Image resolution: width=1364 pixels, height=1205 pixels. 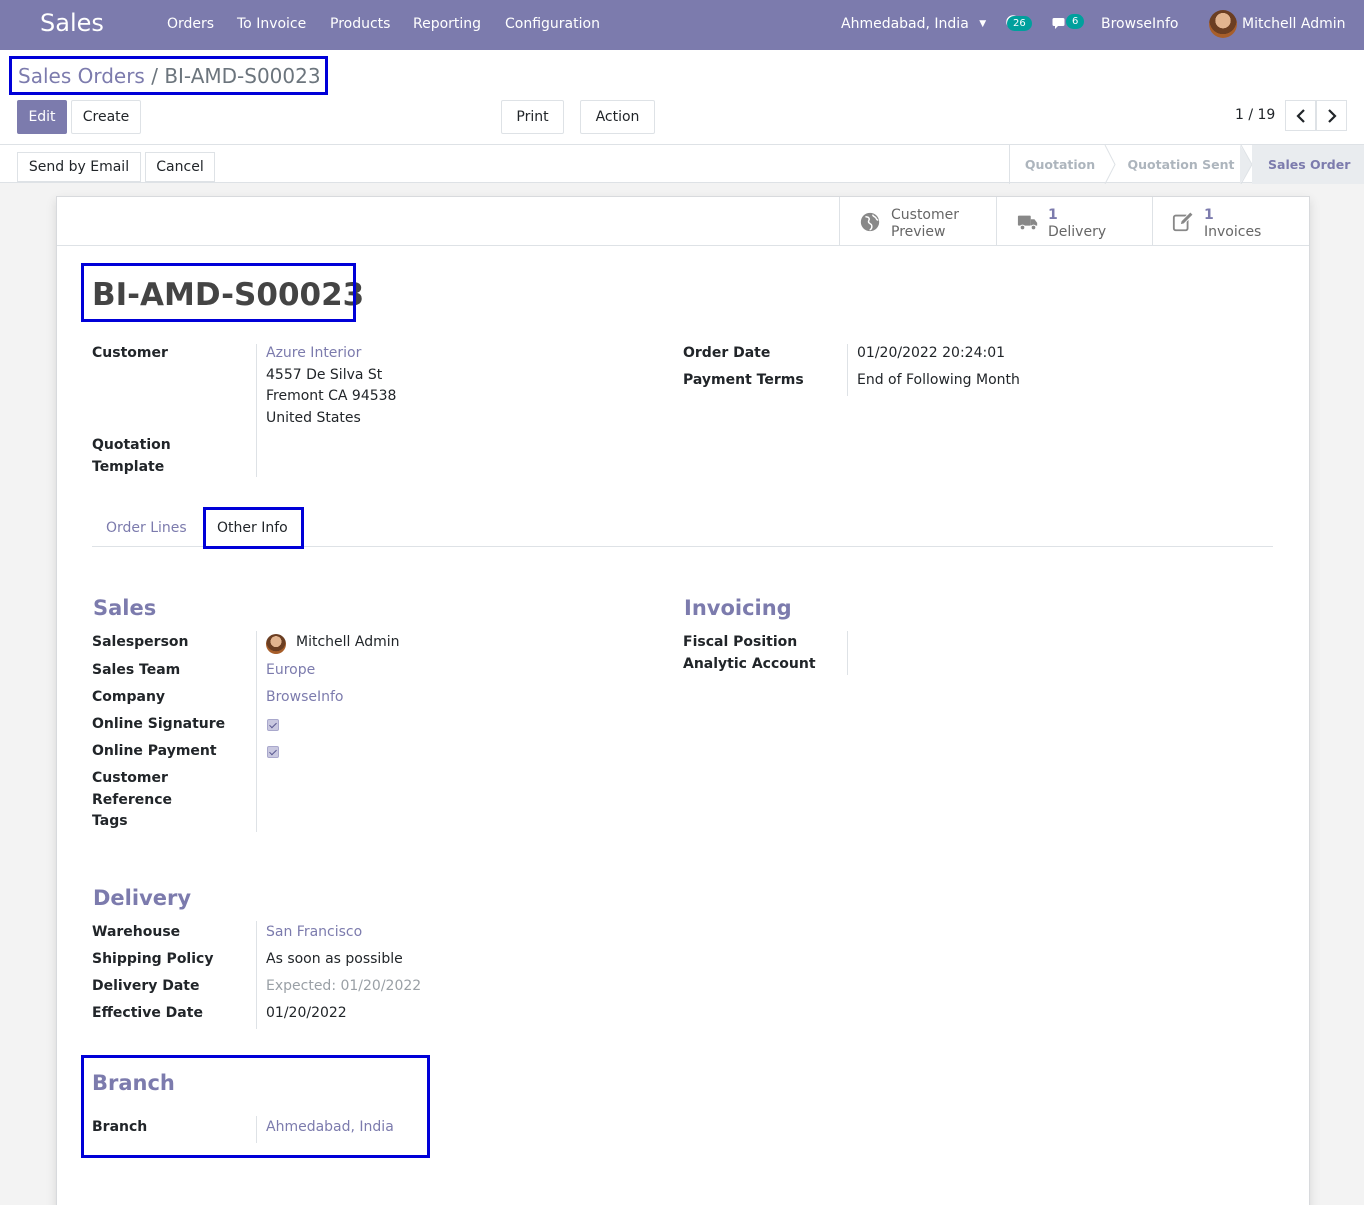 What do you see at coordinates (348, 642) in the screenshot?
I see `salesperson-value: Mitchell Admin` at bounding box center [348, 642].